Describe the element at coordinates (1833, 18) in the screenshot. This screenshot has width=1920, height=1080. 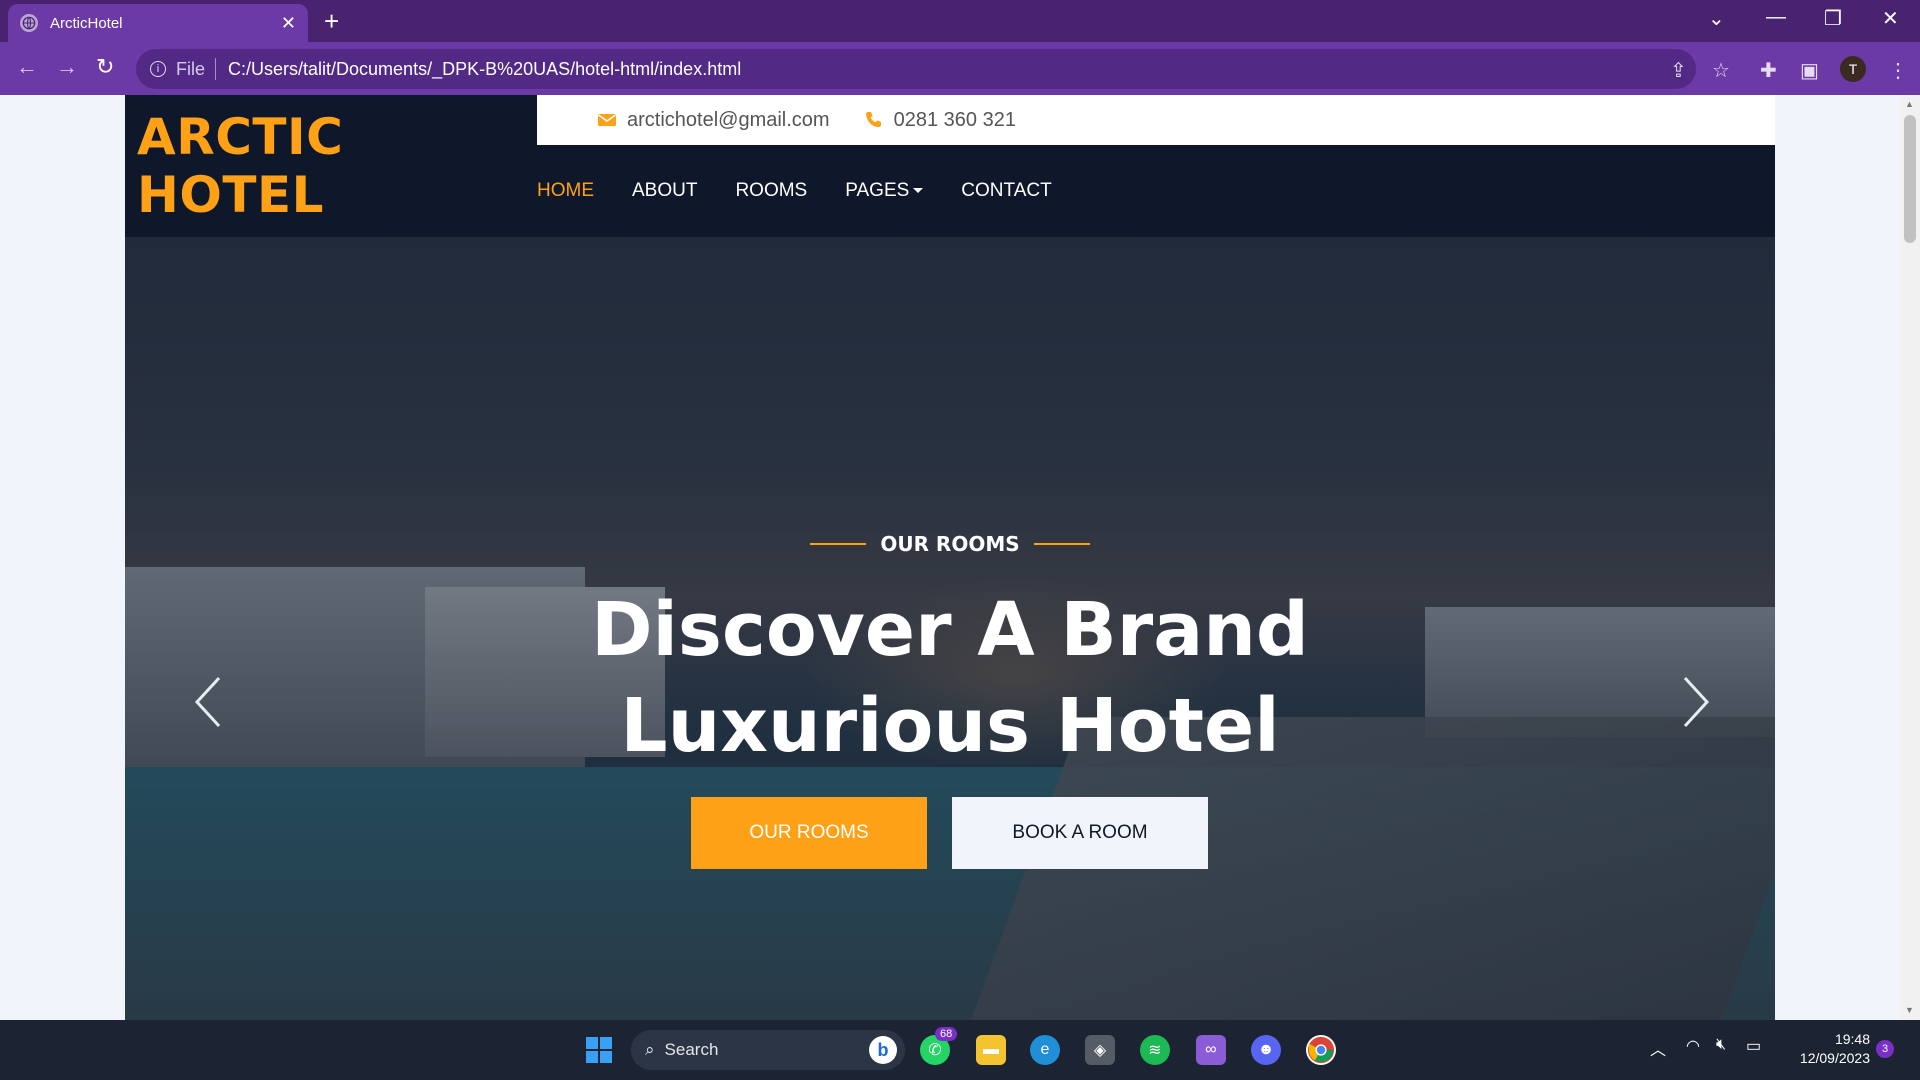
I see `restore-icon: ❐` at that location.